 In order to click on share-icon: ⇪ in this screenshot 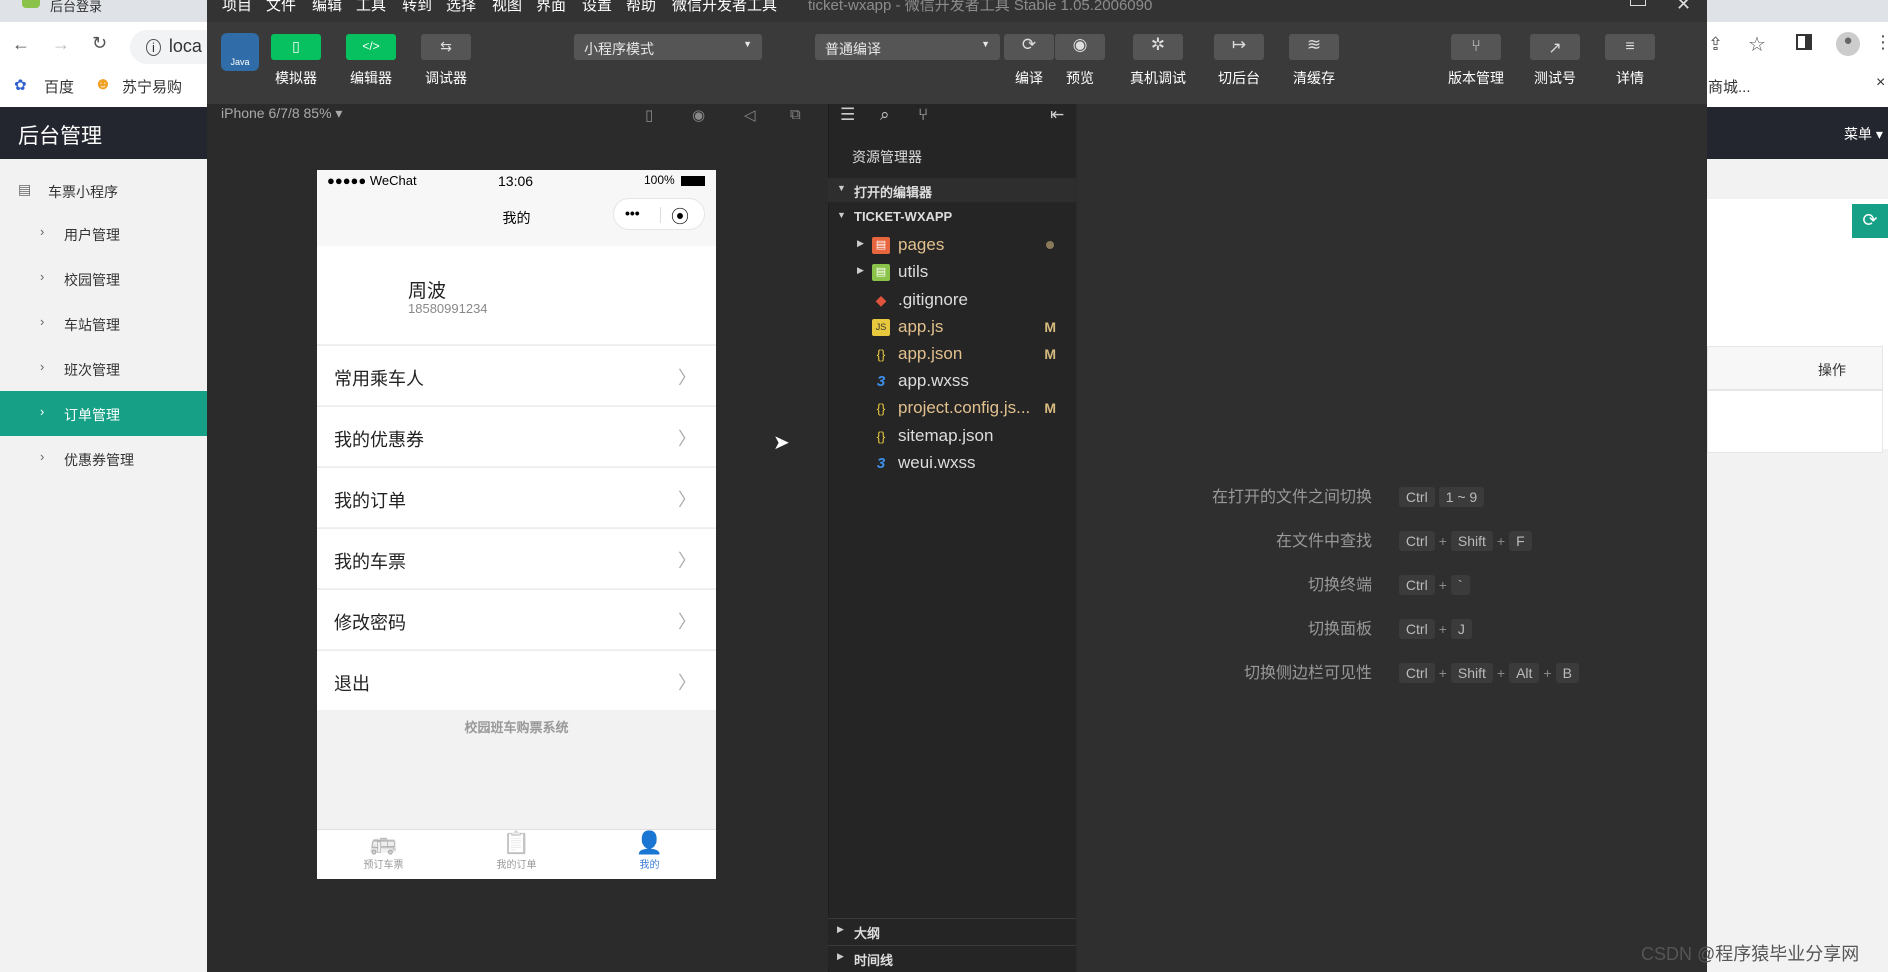, I will do `click(1715, 44)`.